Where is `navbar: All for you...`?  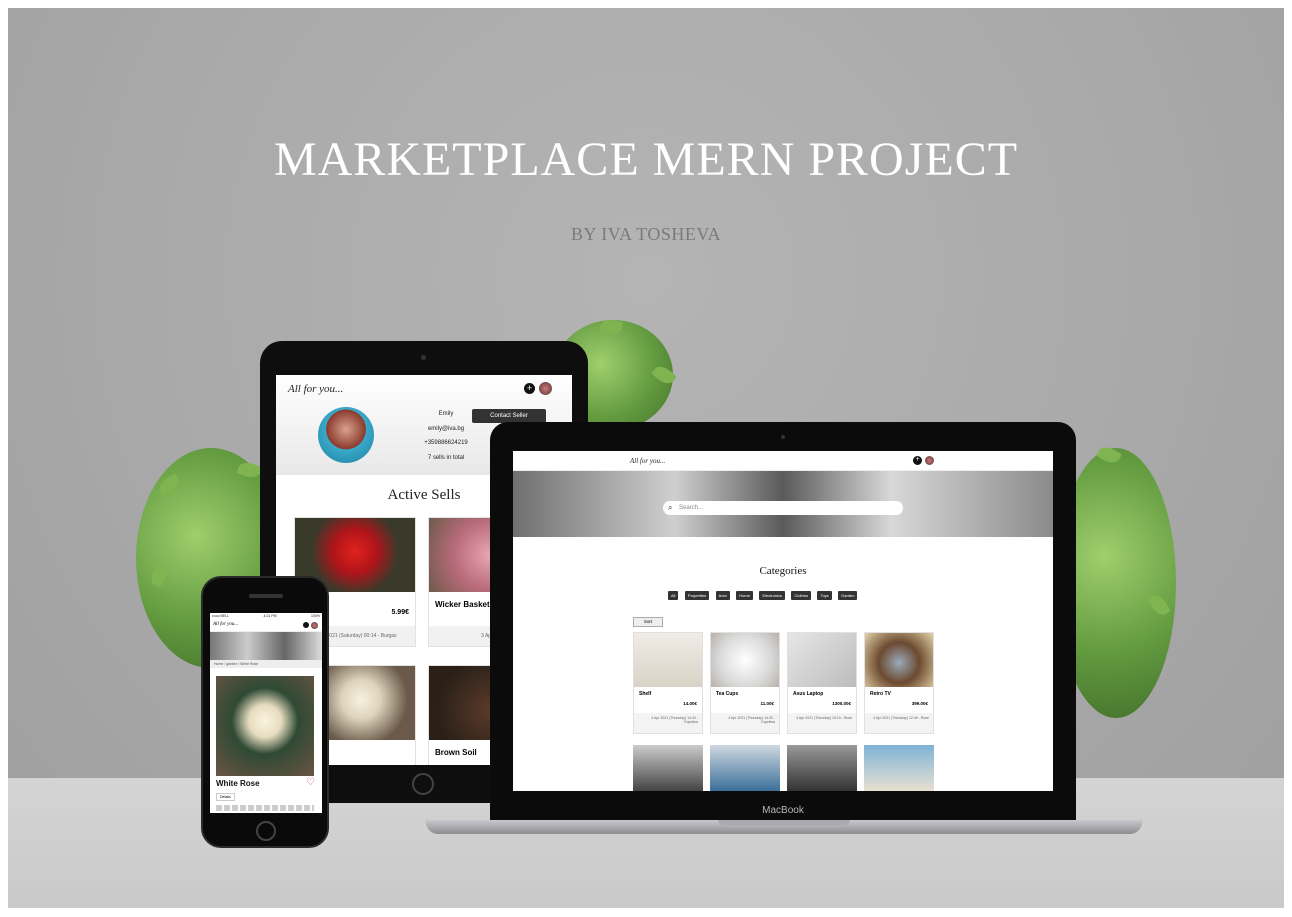 navbar: All for you... is located at coordinates (266, 626).